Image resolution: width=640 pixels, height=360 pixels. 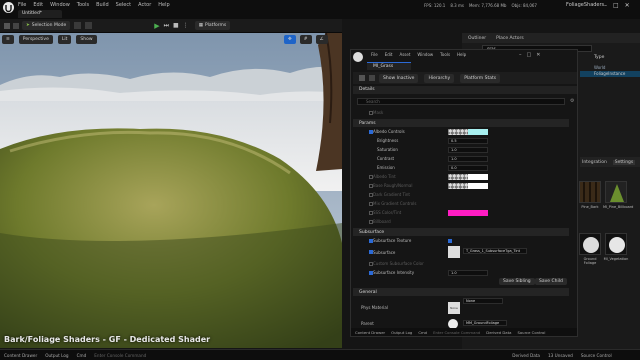 What do you see at coordinates (478, 131) in the screenshot?
I see `albedo-color` at bounding box center [478, 131].